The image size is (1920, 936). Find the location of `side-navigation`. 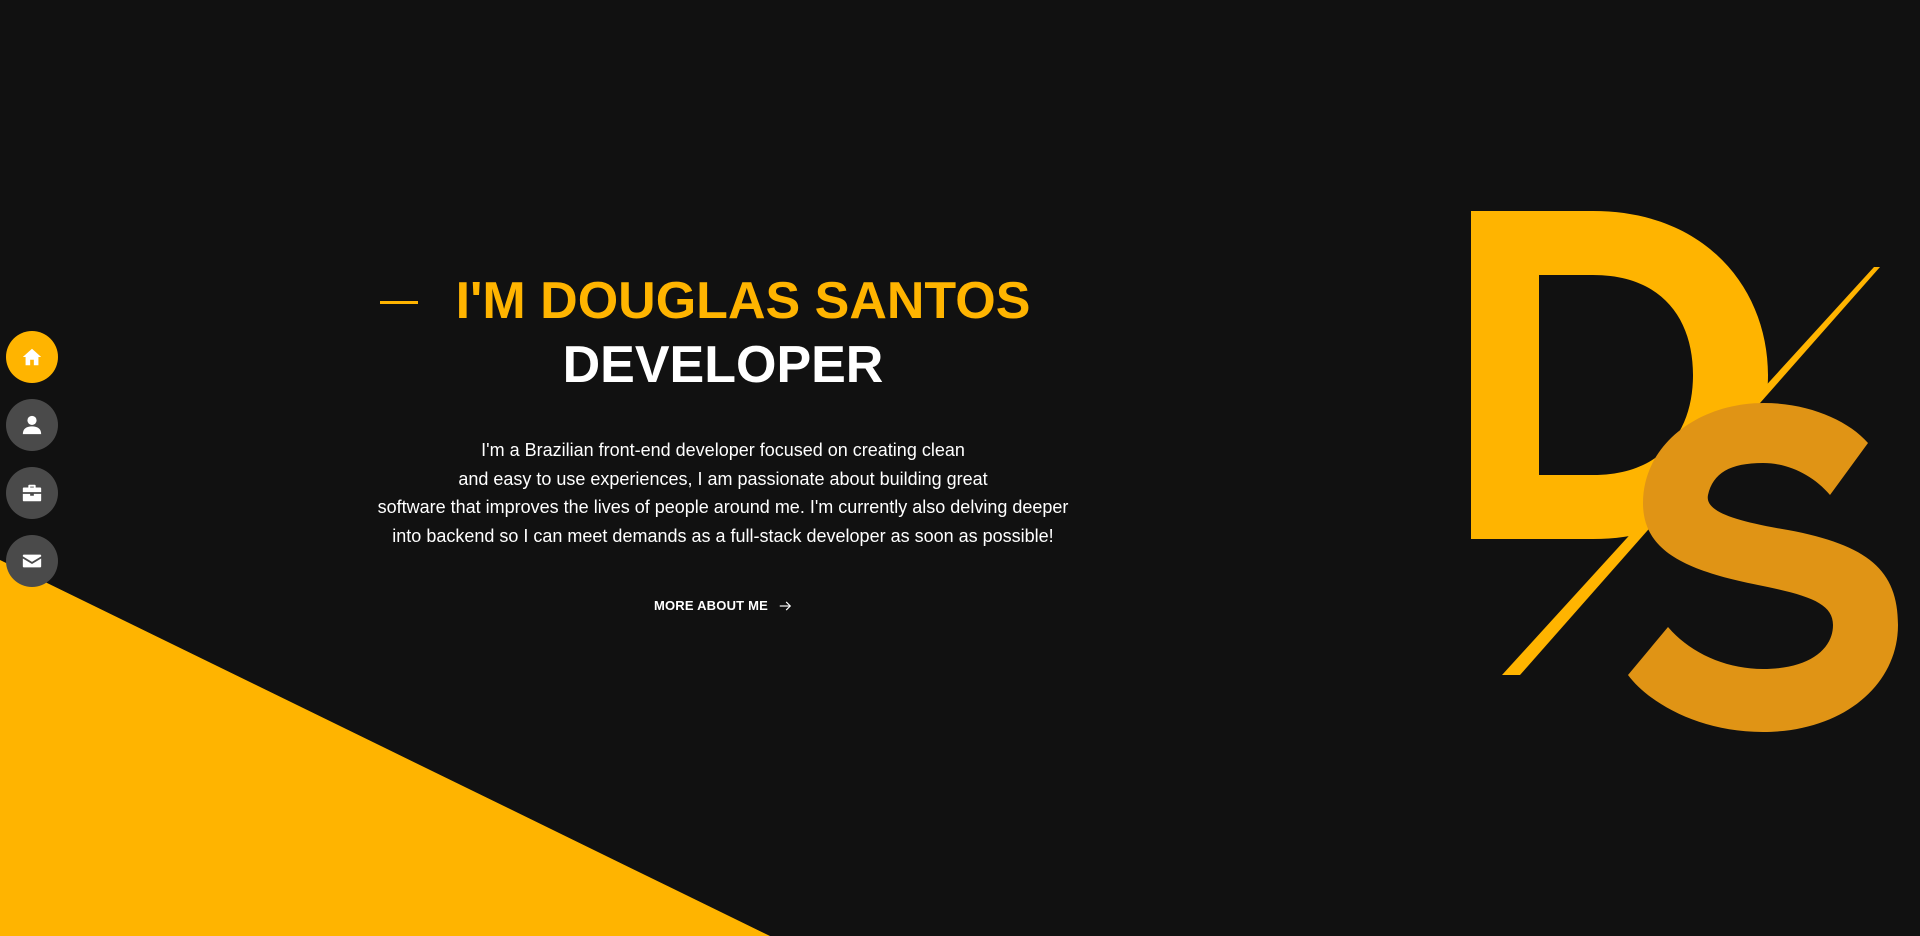

side-navigation is located at coordinates (32, 459).